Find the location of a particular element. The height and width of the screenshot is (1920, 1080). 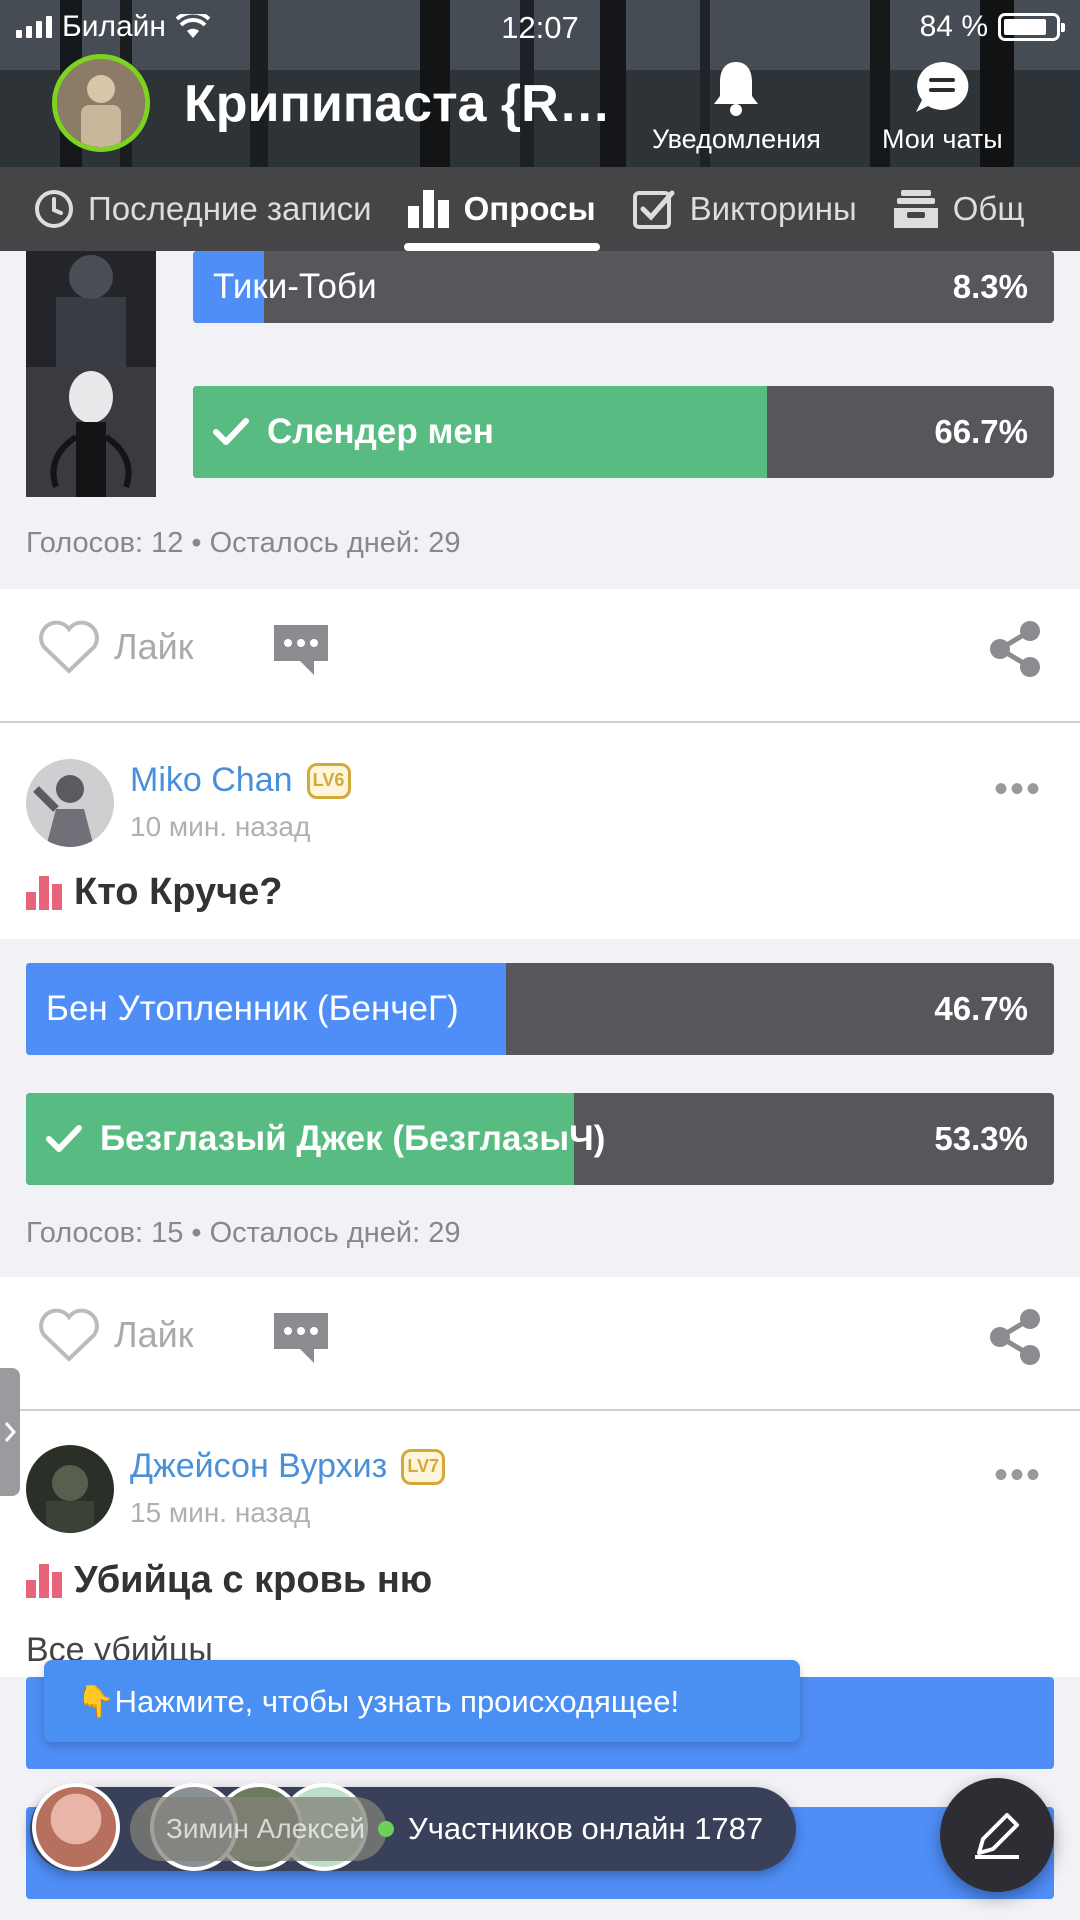

online-count: Участников онлайн 1787 is located at coordinates (586, 1828).